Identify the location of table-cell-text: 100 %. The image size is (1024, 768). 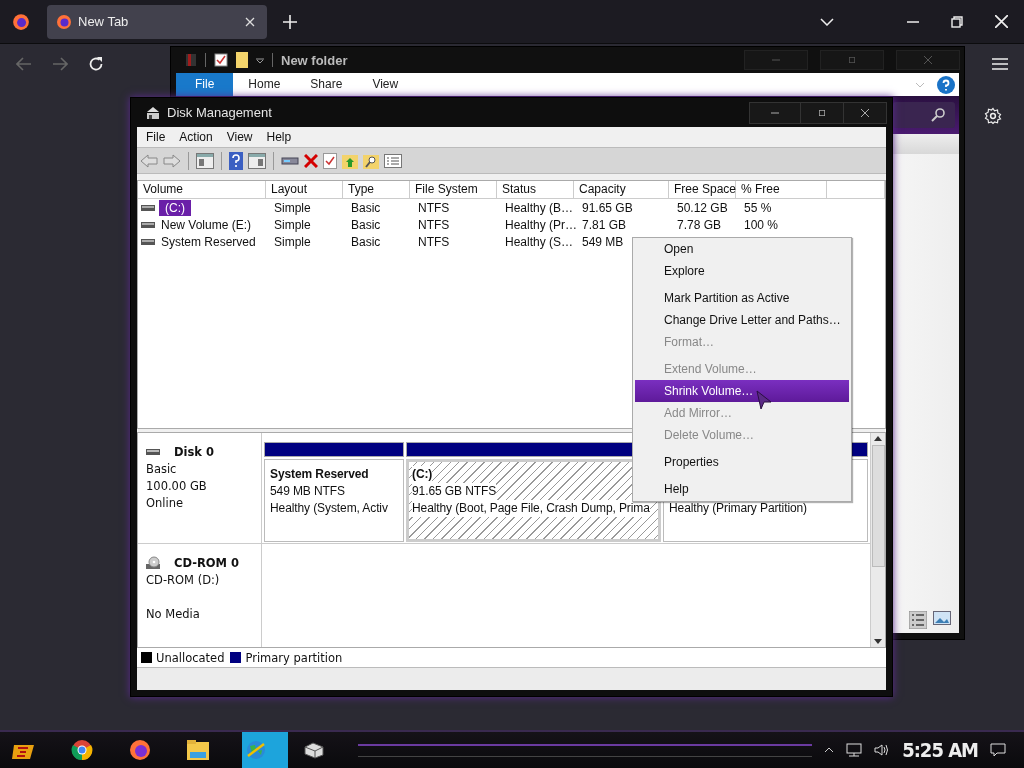
(761, 224).